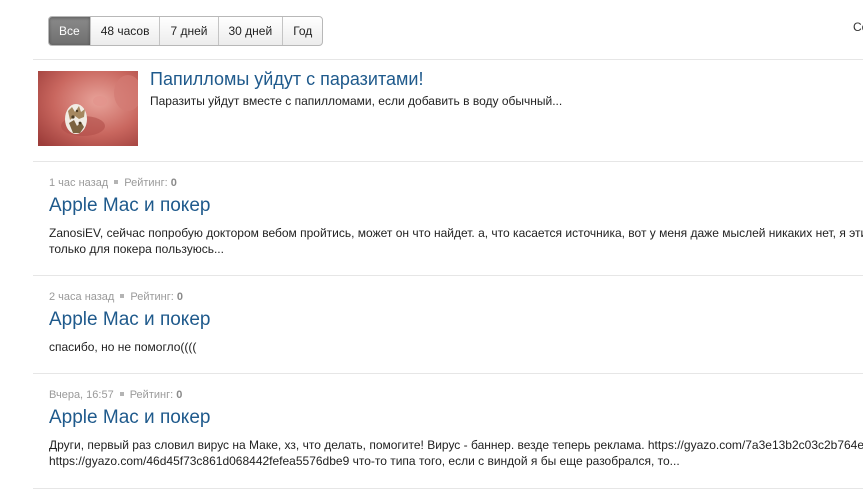 The width and height of the screenshot is (863, 496). I want to click on post-meta: 1 час назад Рейтинг: 0, so click(456, 184).